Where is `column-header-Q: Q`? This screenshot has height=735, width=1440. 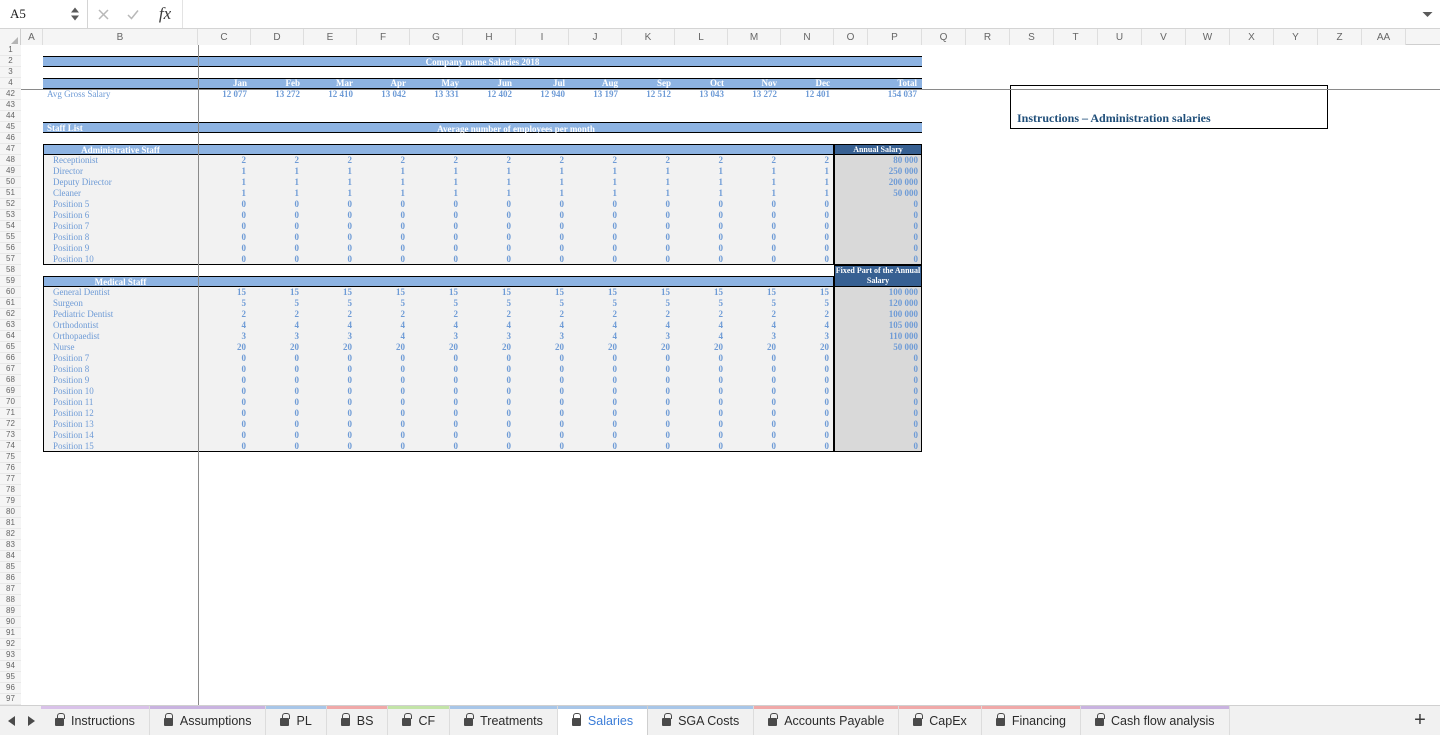
column-header-Q: Q is located at coordinates (944, 37).